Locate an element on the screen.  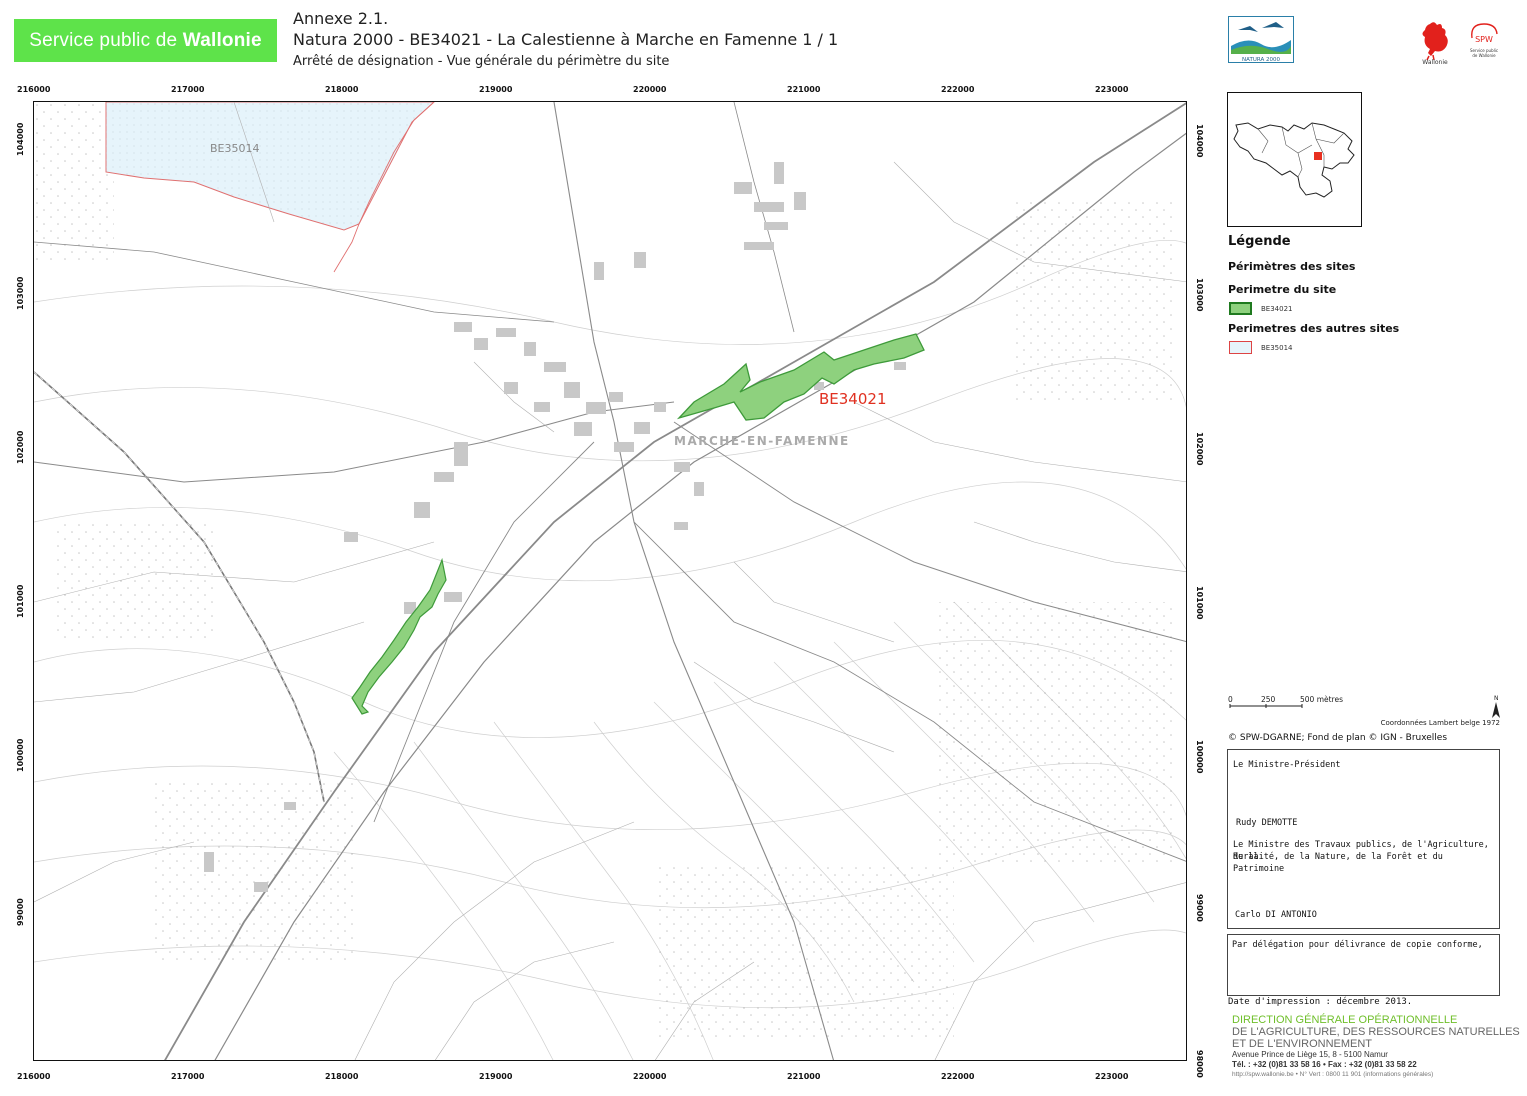
site-be34021-north-parcel is located at coordinates (800, 377).